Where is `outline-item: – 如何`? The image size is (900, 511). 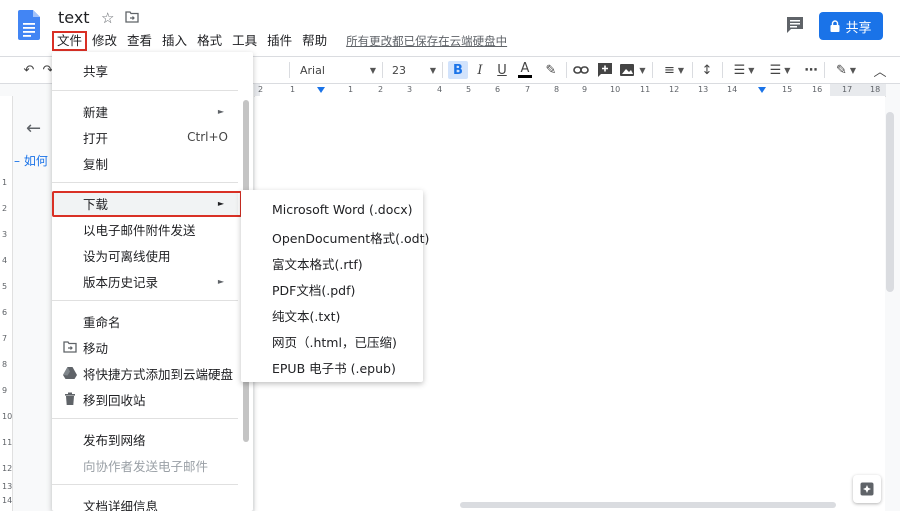
outline-item: – 如何 is located at coordinates (31, 160).